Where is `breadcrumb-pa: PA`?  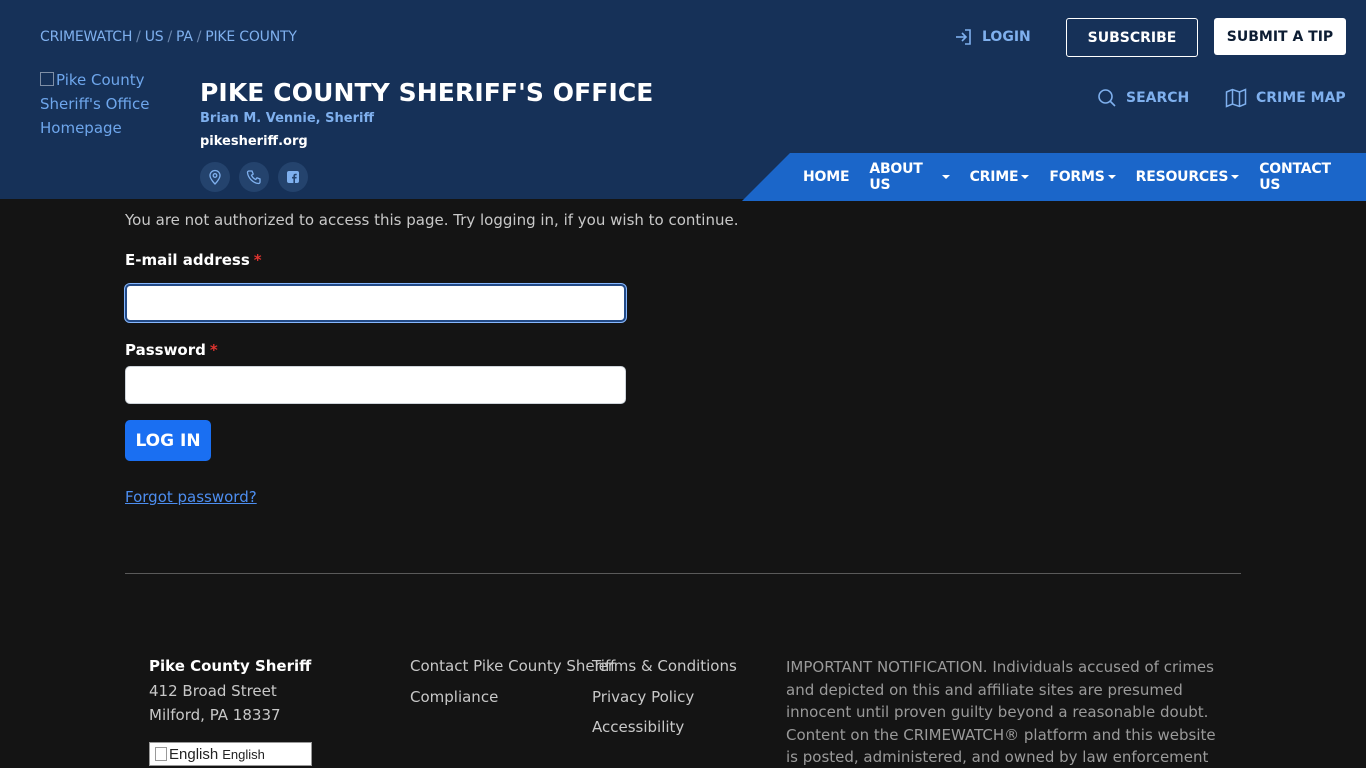 breadcrumb-pa: PA is located at coordinates (184, 37).